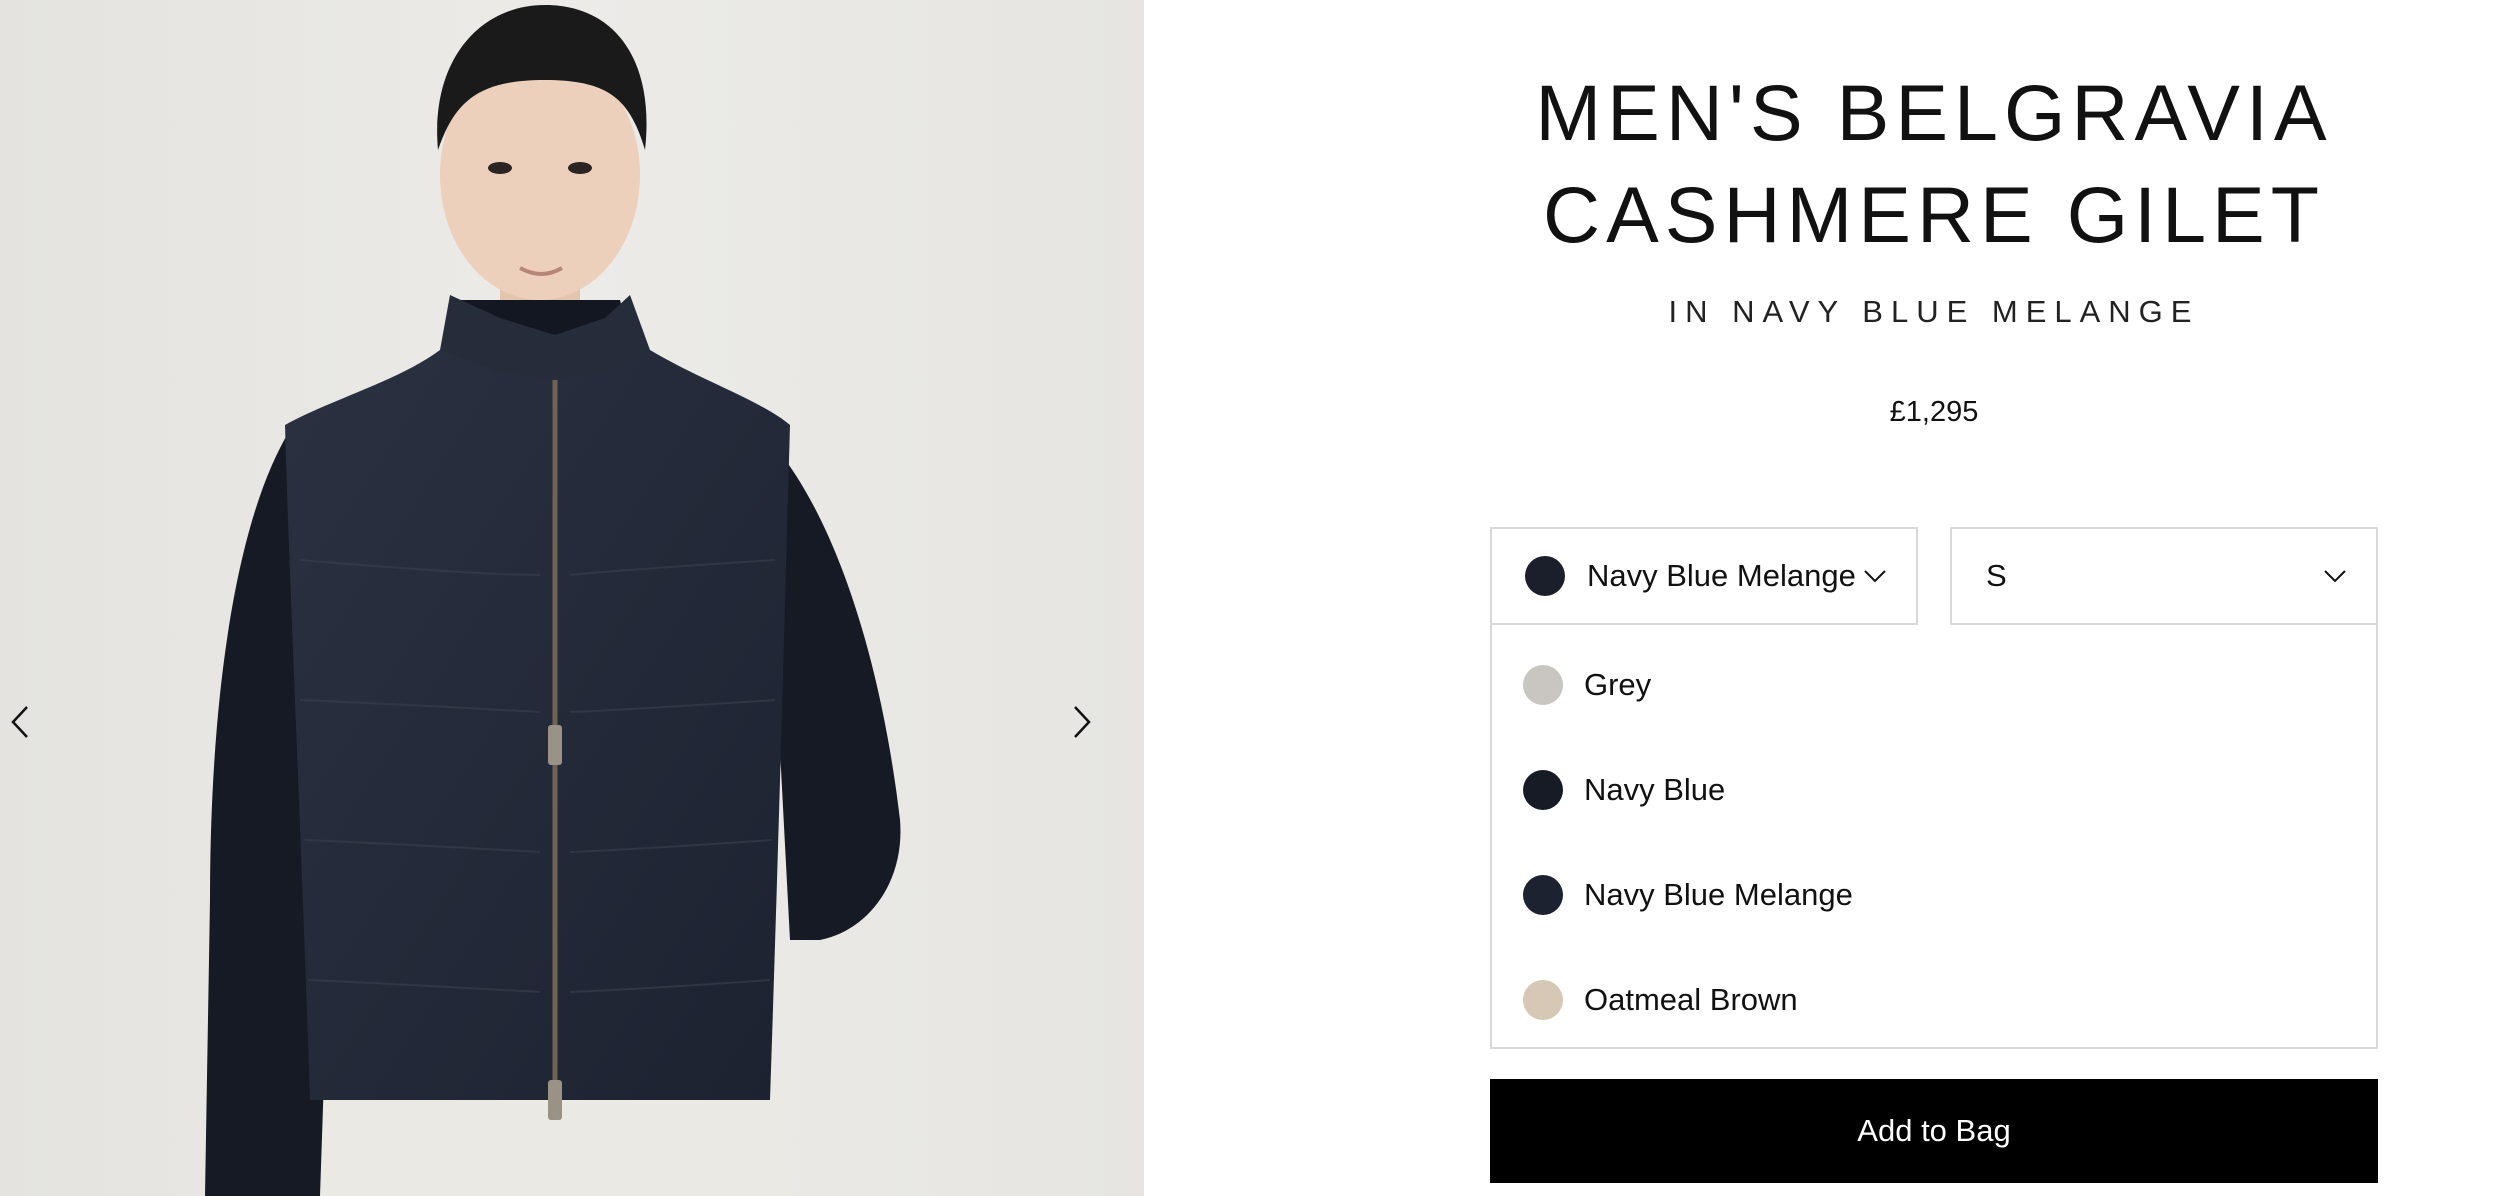  Describe the element at coordinates (1934, 311) in the screenshot. I see `product-color-subtitle: IN NAVY BLUE MELANGE` at that location.